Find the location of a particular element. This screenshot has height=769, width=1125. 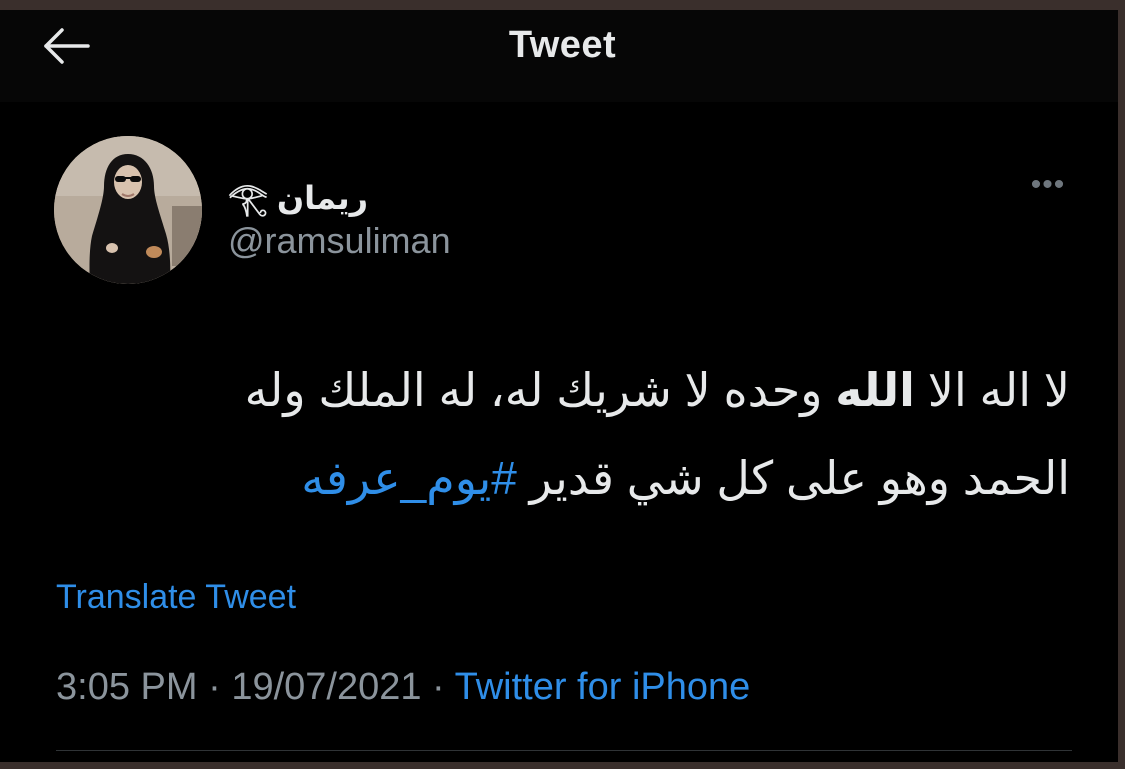

author-display-name: ريمان 𓂀 is located at coordinates (308, 192).